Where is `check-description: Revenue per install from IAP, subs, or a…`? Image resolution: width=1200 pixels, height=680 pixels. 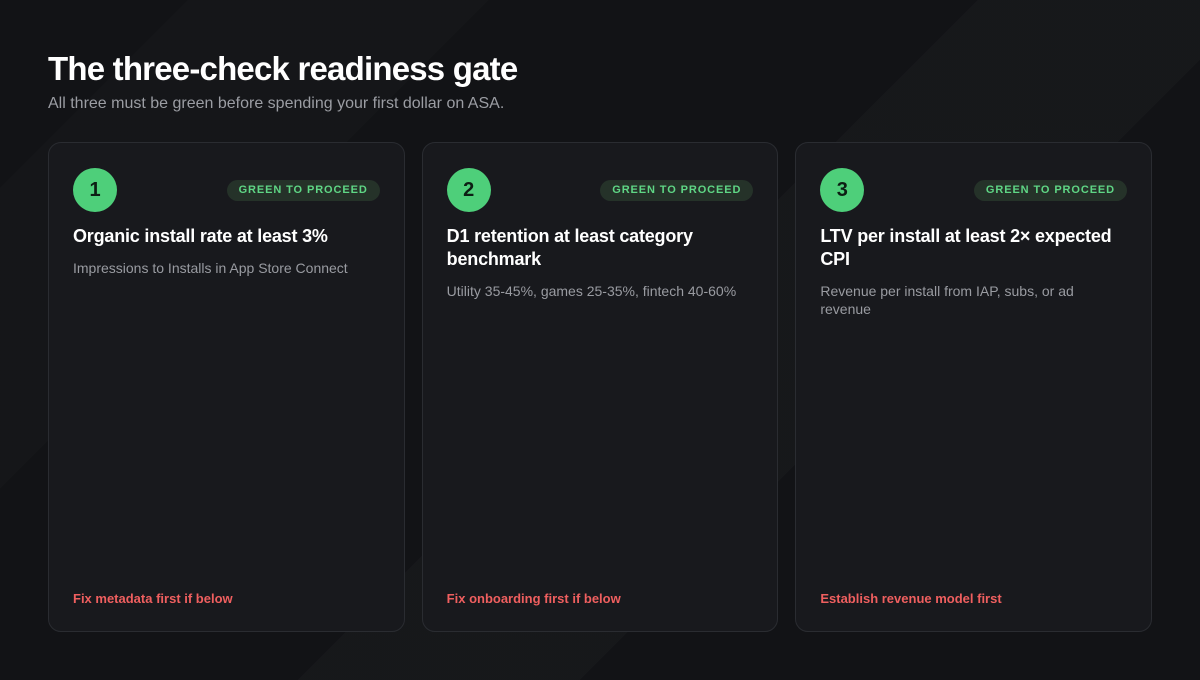 check-description: Revenue per install from IAP, subs, or a… is located at coordinates (947, 300).